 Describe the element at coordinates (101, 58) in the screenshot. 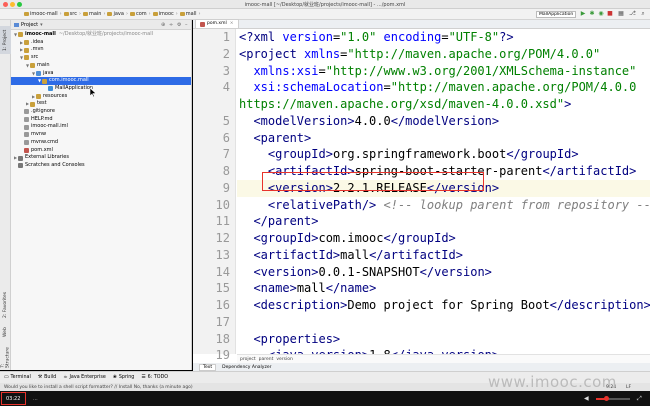

I see `tree-item: ▼ src` at that location.